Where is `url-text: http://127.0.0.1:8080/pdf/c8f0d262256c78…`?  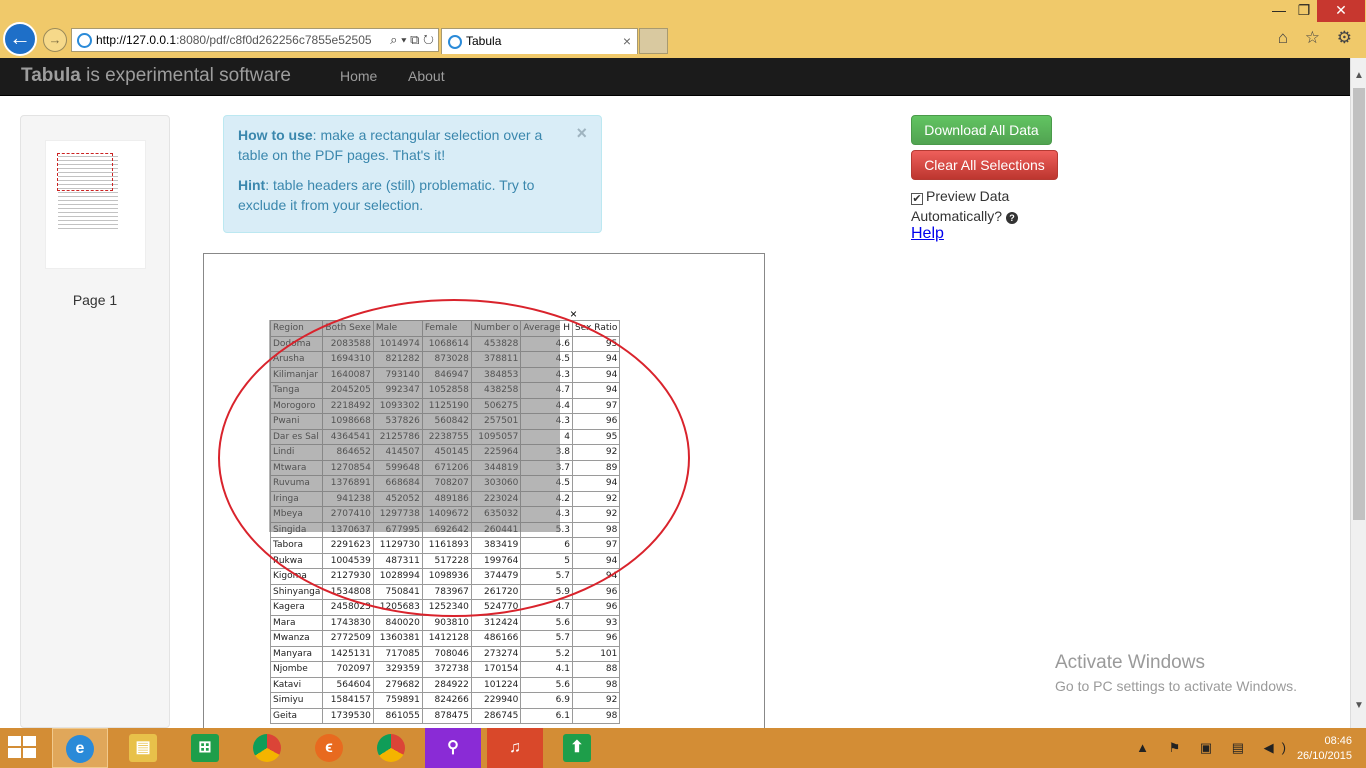
url-text: http://127.0.0.1:8080/pdf/c8f0d262256c78… is located at coordinates (234, 40).